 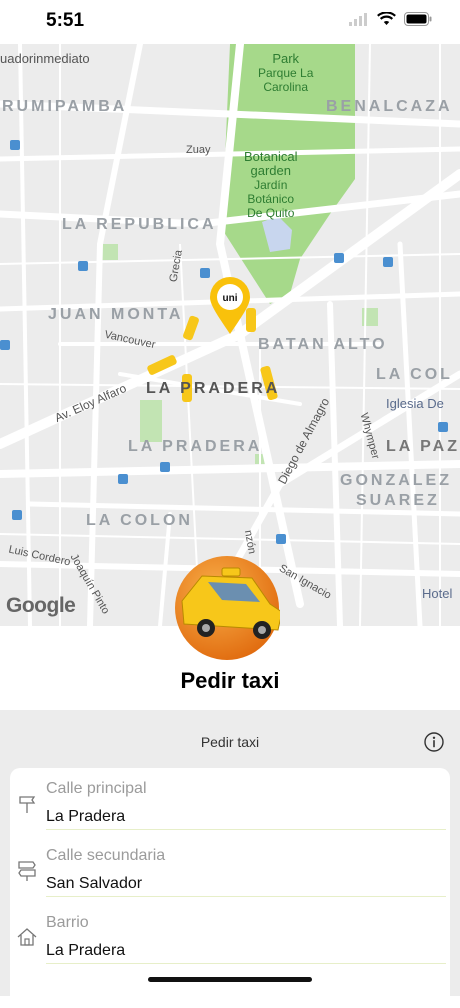 I want to click on page-title: Pedir taxi, so click(x=230, y=680).